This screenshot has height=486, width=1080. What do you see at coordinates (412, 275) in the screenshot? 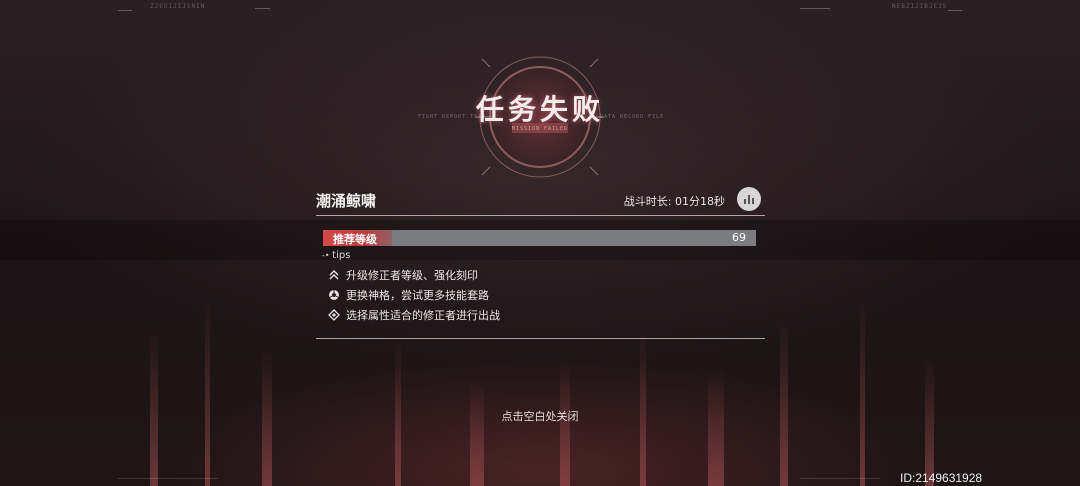
I see `tip-text: 升级修正者等级、强化刻印` at bounding box center [412, 275].